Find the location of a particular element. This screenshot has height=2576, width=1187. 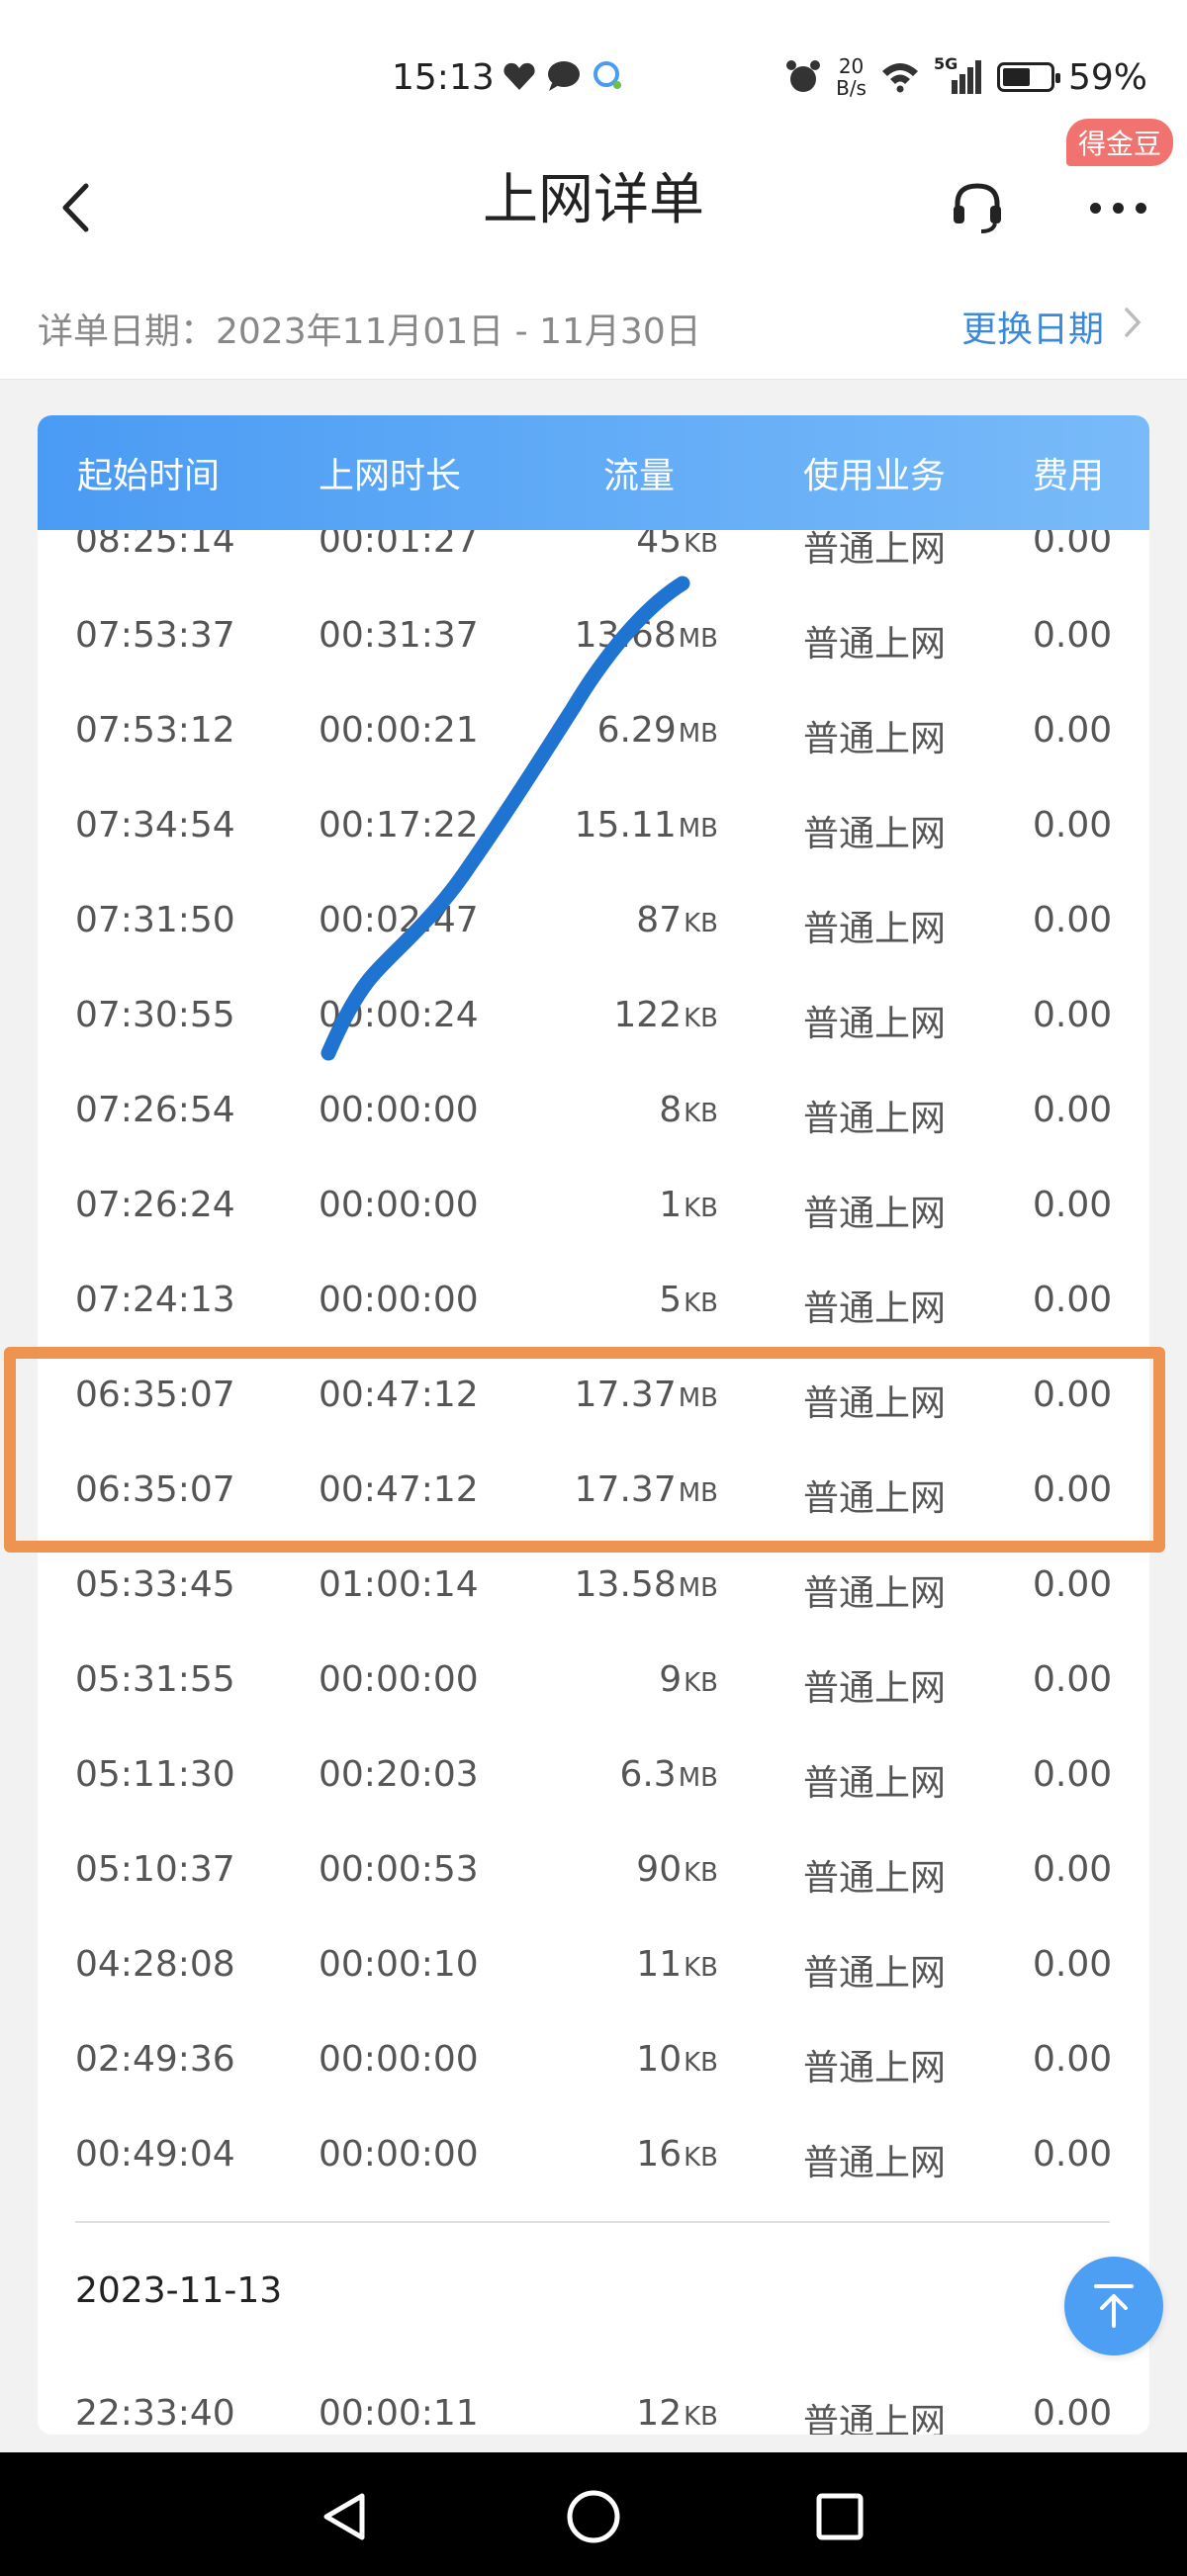

cell-duration: 00:02:47 is located at coordinates (399, 920).